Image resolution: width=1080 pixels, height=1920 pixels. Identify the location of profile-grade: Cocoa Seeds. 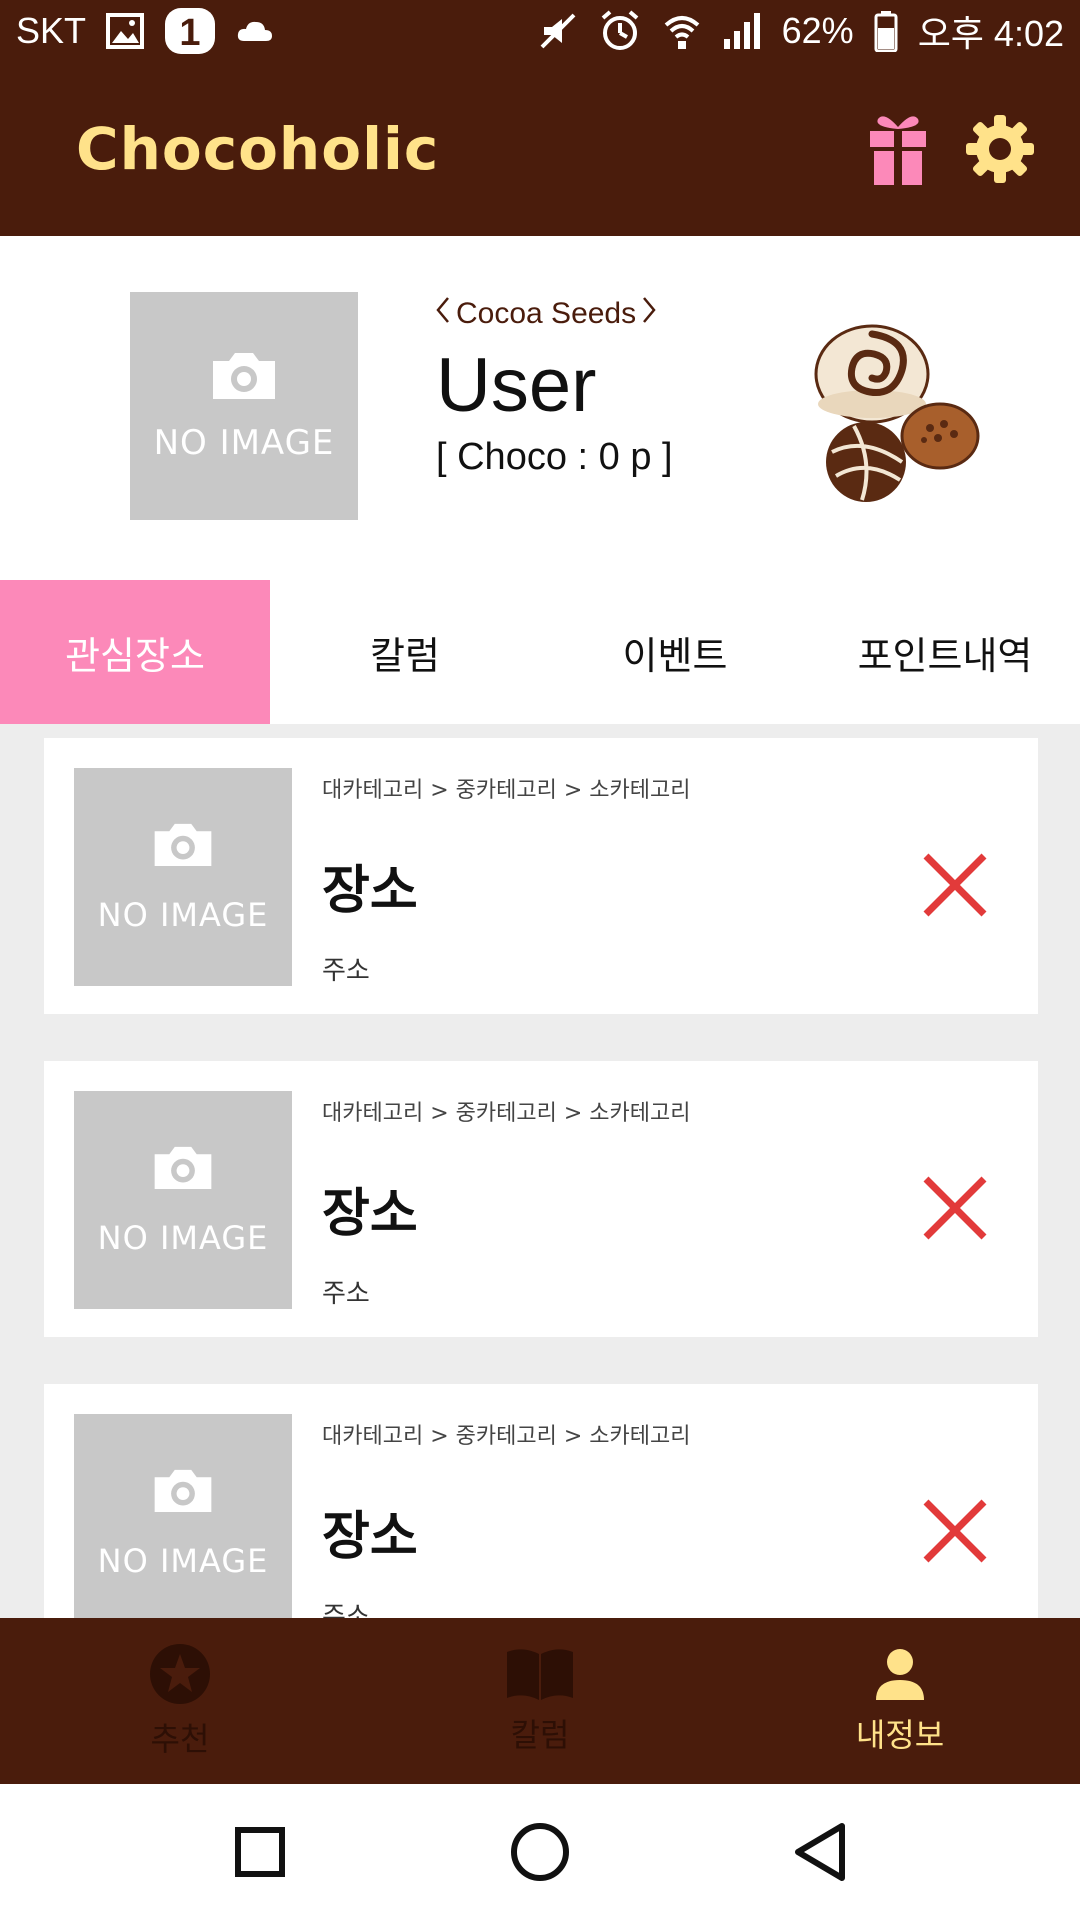
(554, 314).